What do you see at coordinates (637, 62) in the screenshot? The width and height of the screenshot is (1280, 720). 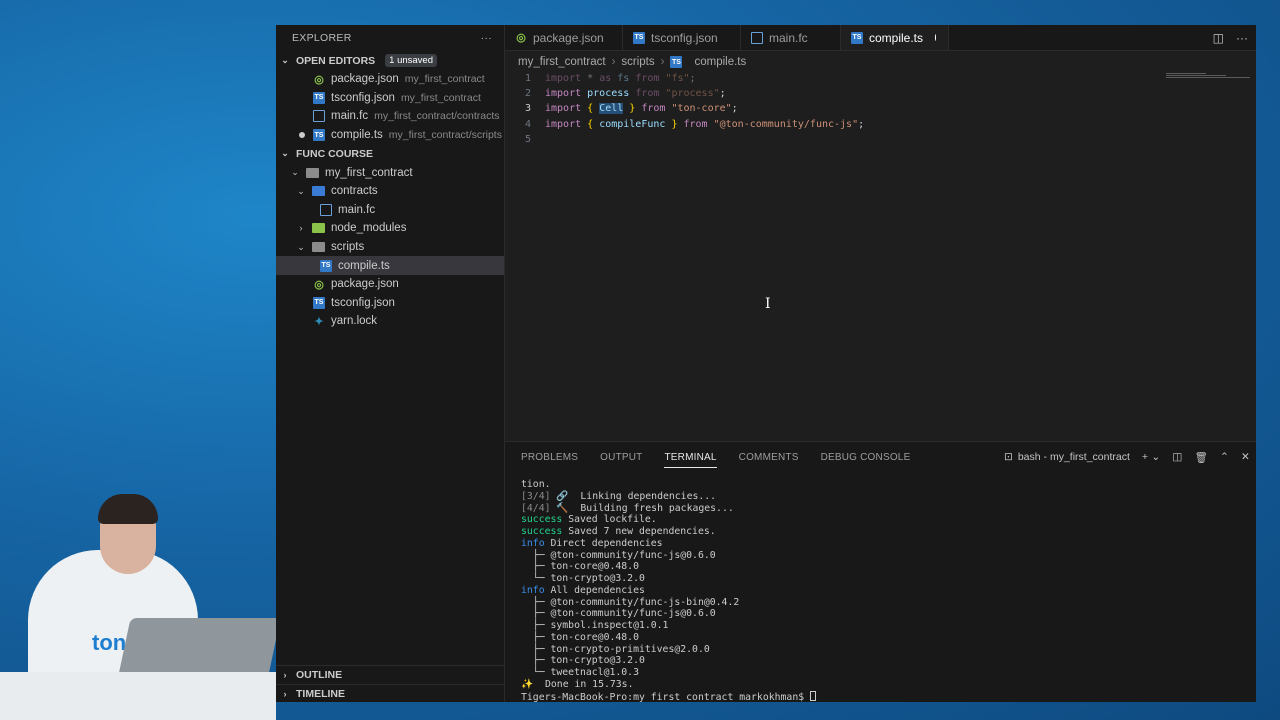 I see `breadcrumb-item: scripts` at bounding box center [637, 62].